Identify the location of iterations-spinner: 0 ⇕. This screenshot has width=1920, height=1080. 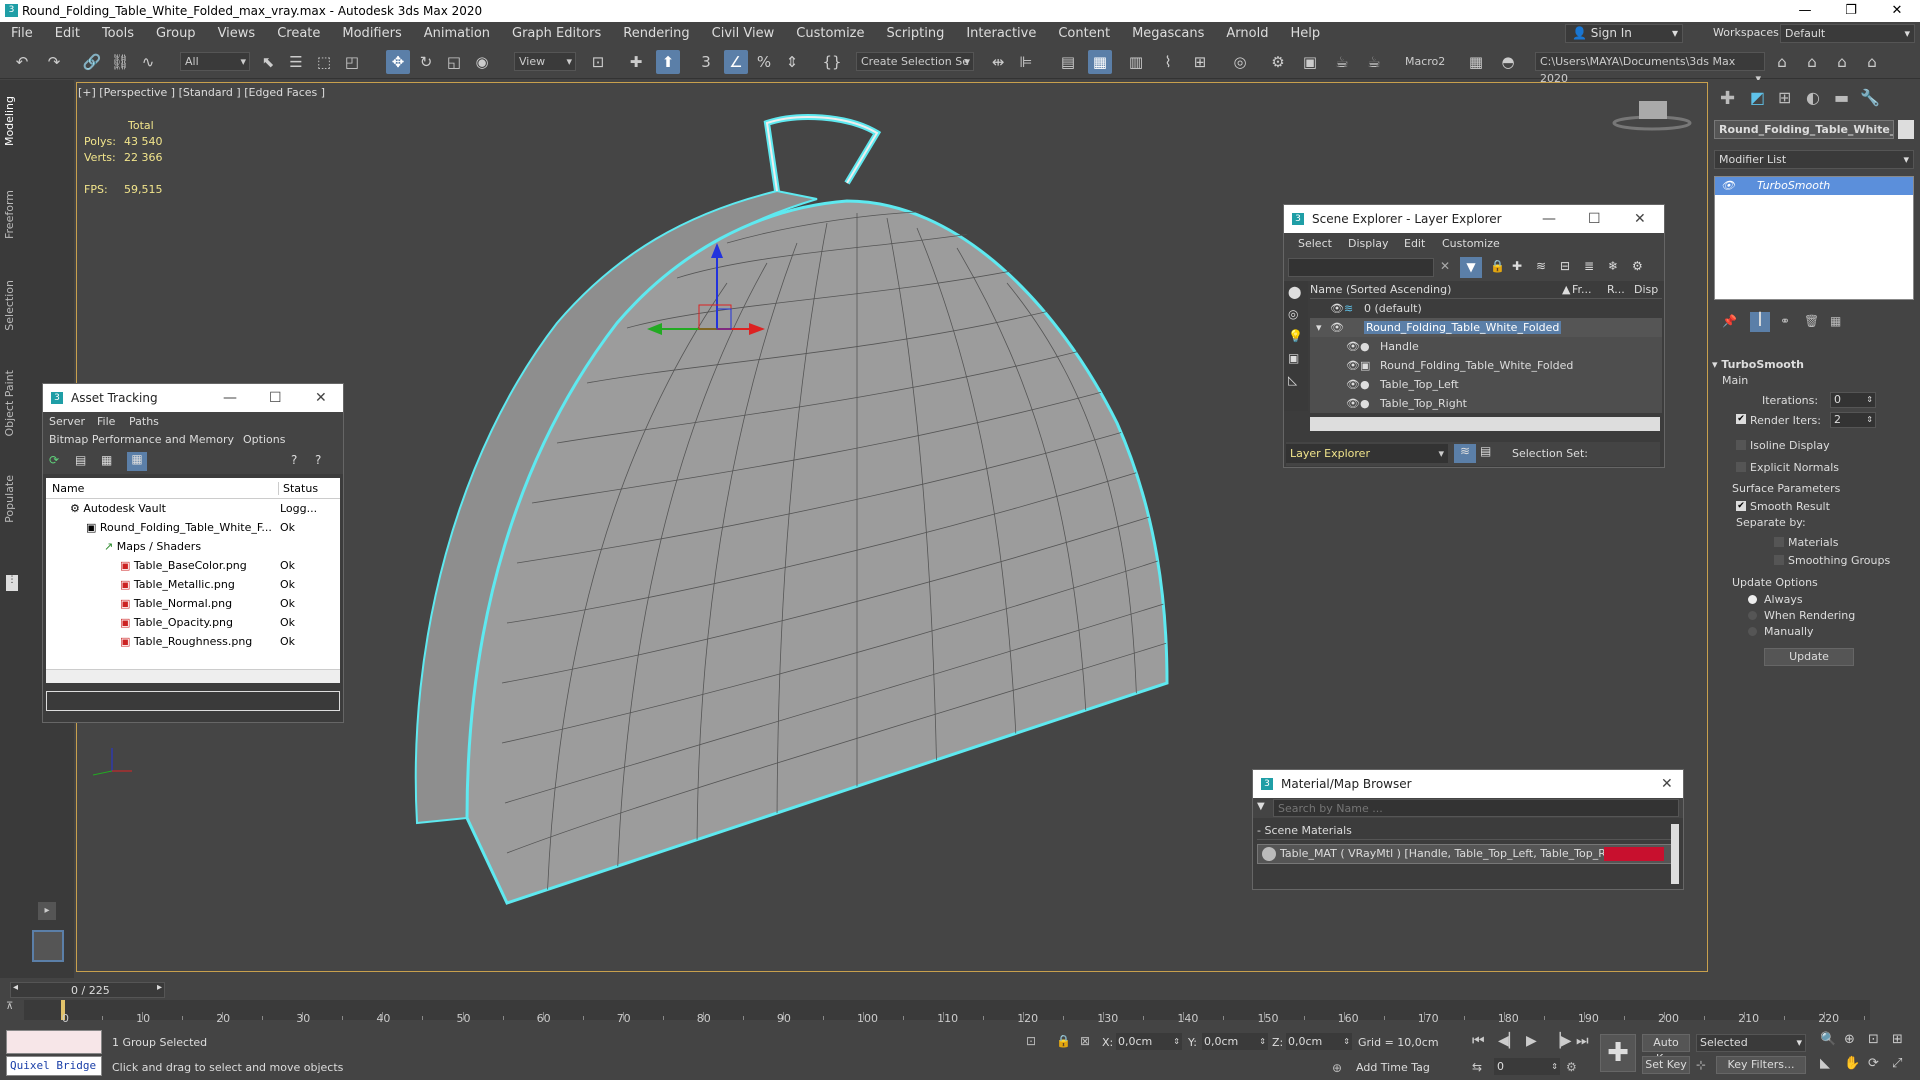
(1853, 400).